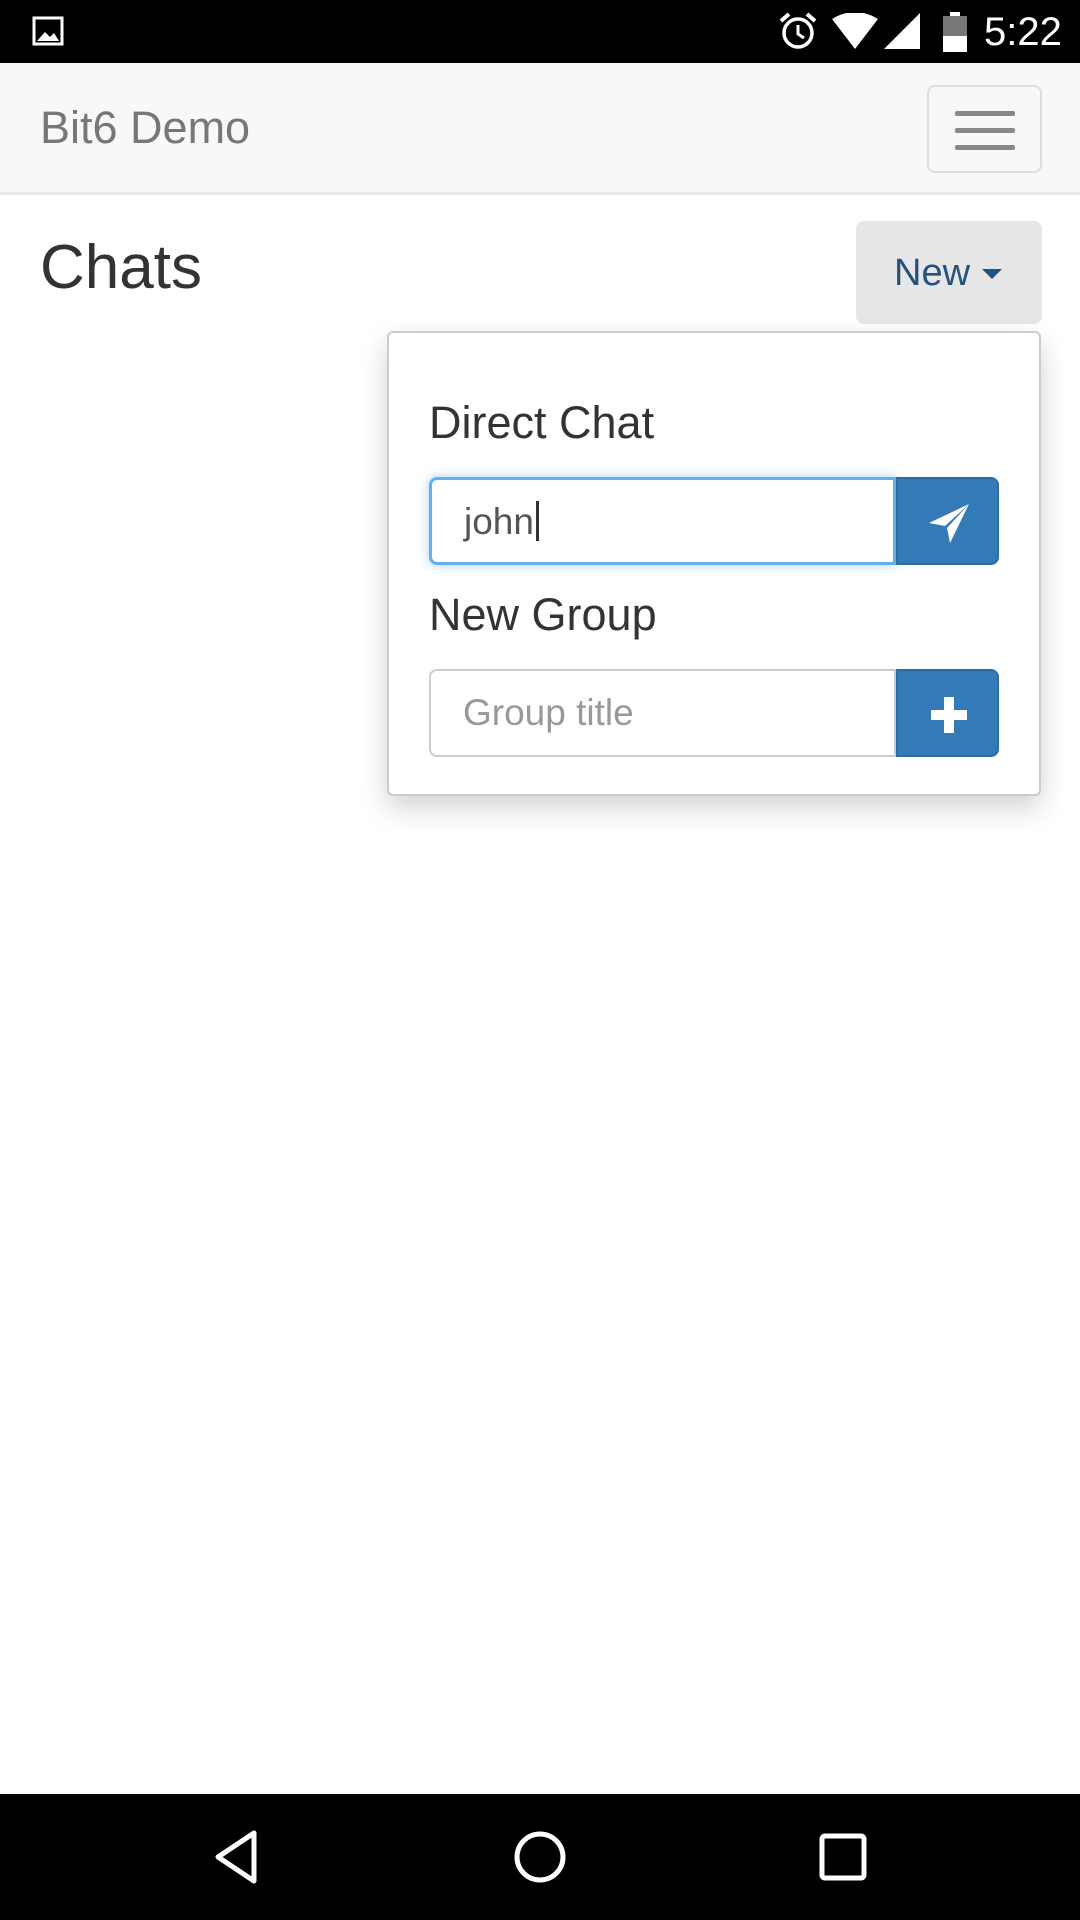  I want to click on group-title-input: Group title, so click(662, 713).